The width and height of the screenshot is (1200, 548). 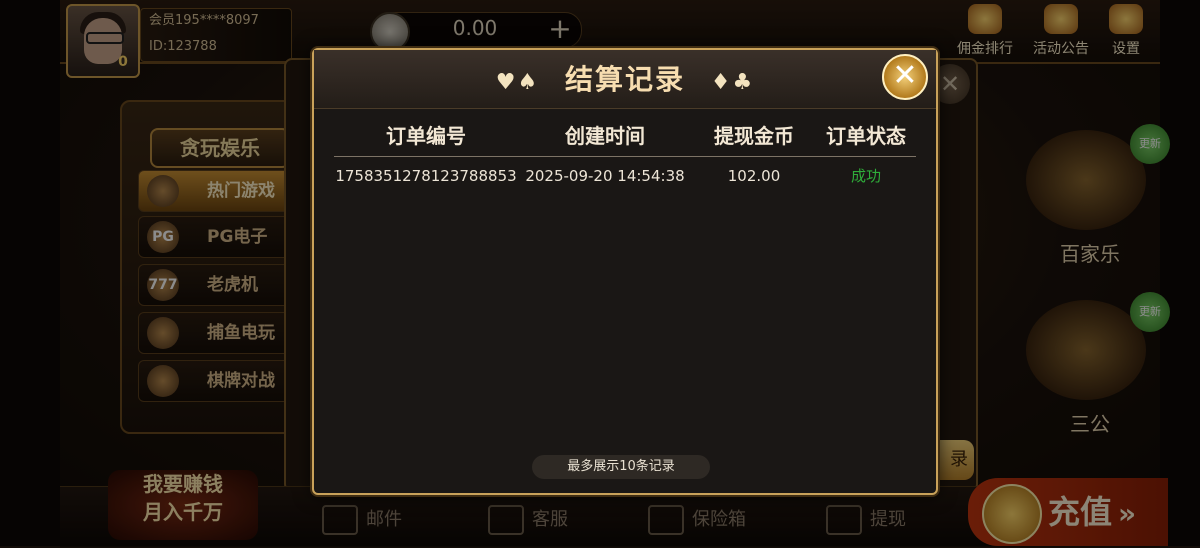 What do you see at coordinates (754, 136) in the screenshot?
I see `column-header-amount: 提现金币` at bounding box center [754, 136].